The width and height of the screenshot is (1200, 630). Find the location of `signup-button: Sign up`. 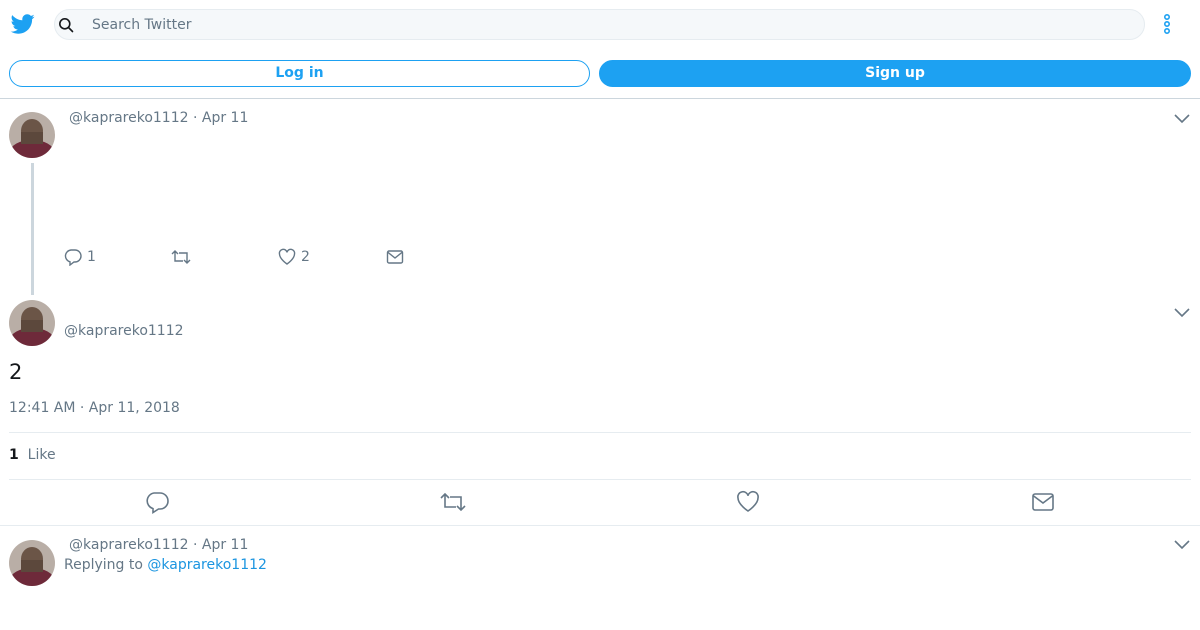

signup-button: Sign up is located at coordinates (895, 73).